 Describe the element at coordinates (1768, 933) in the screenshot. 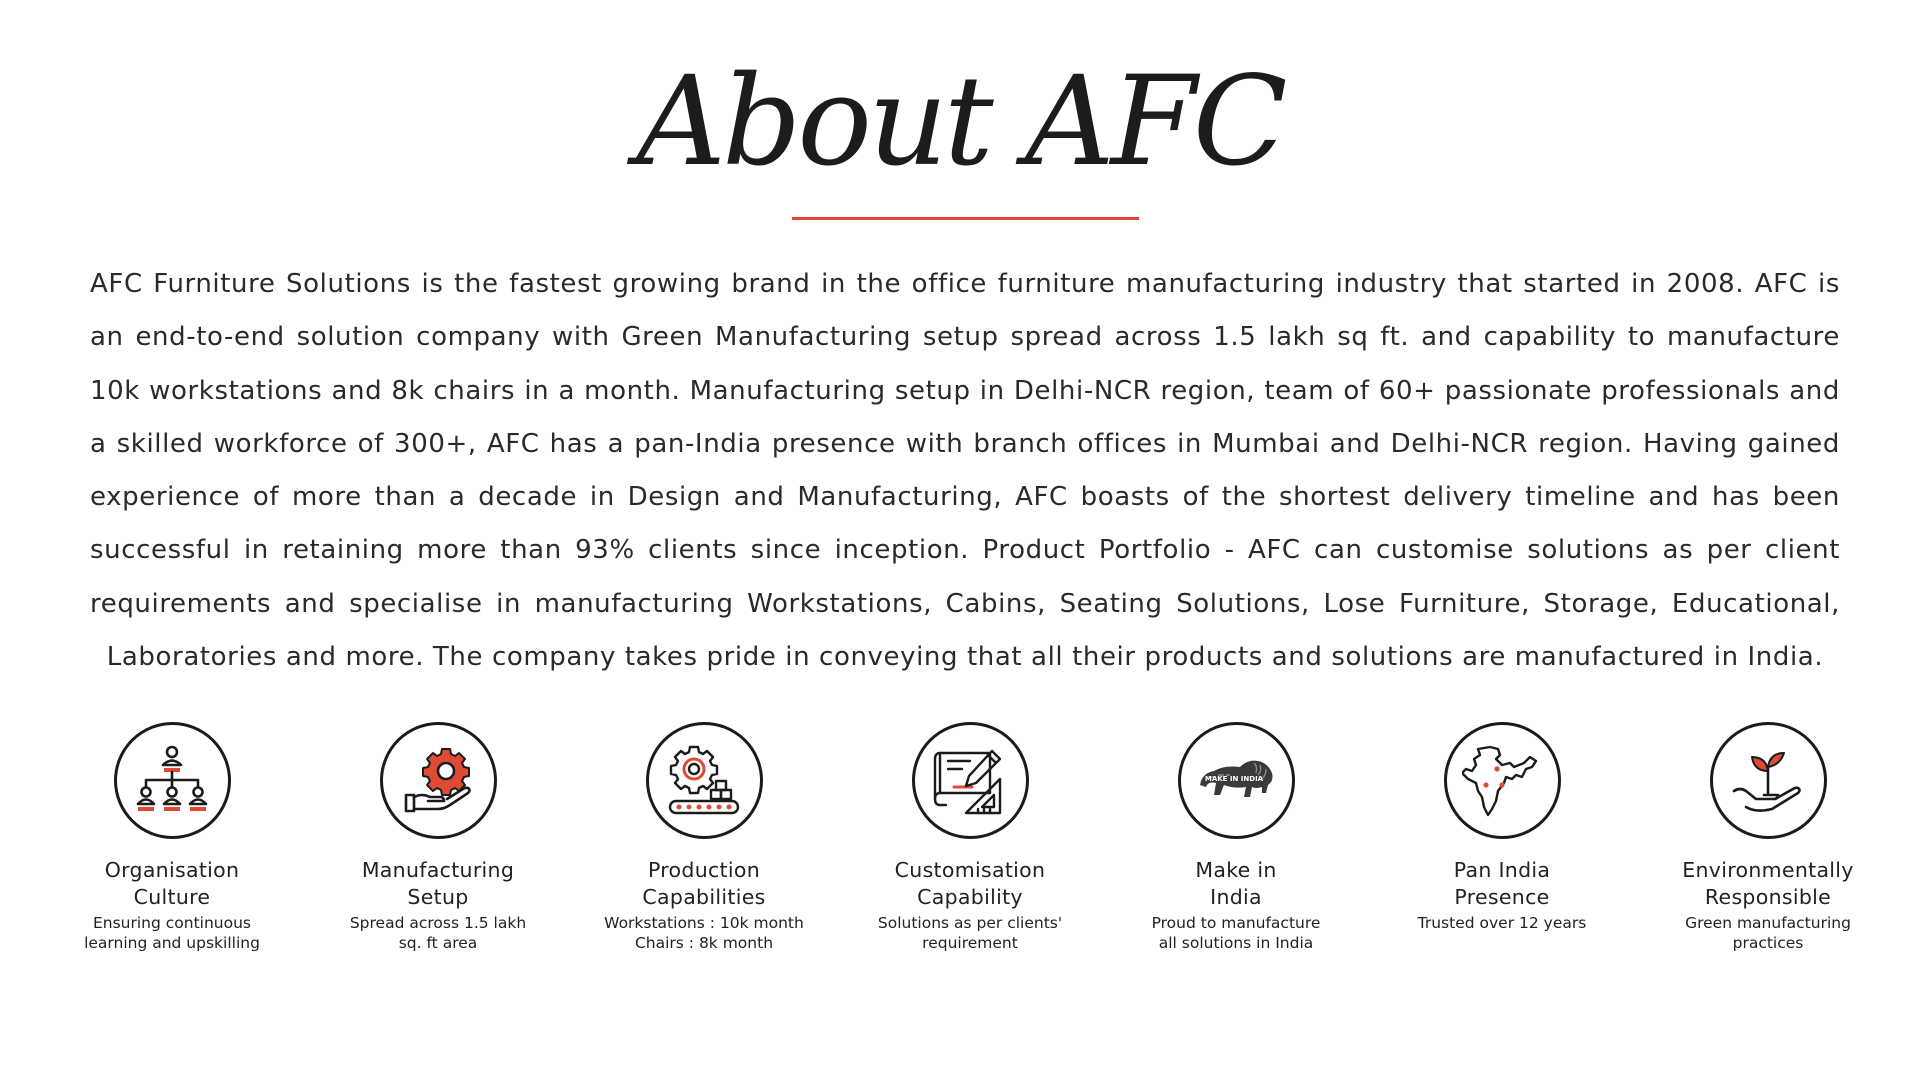

I see `feature-description: Green manufacturing practices` at that location.